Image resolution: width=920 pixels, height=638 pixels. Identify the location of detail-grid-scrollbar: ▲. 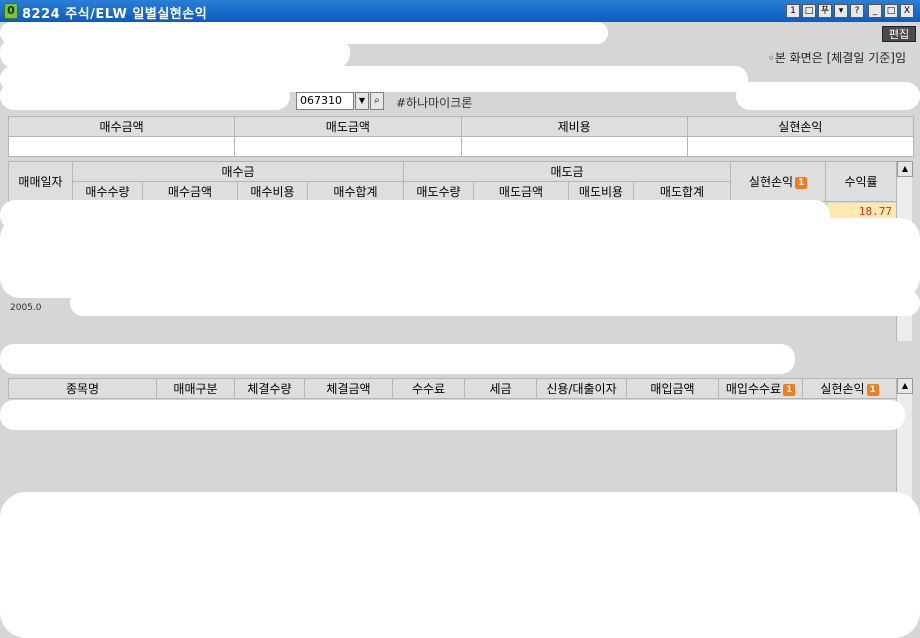
(904, 443).